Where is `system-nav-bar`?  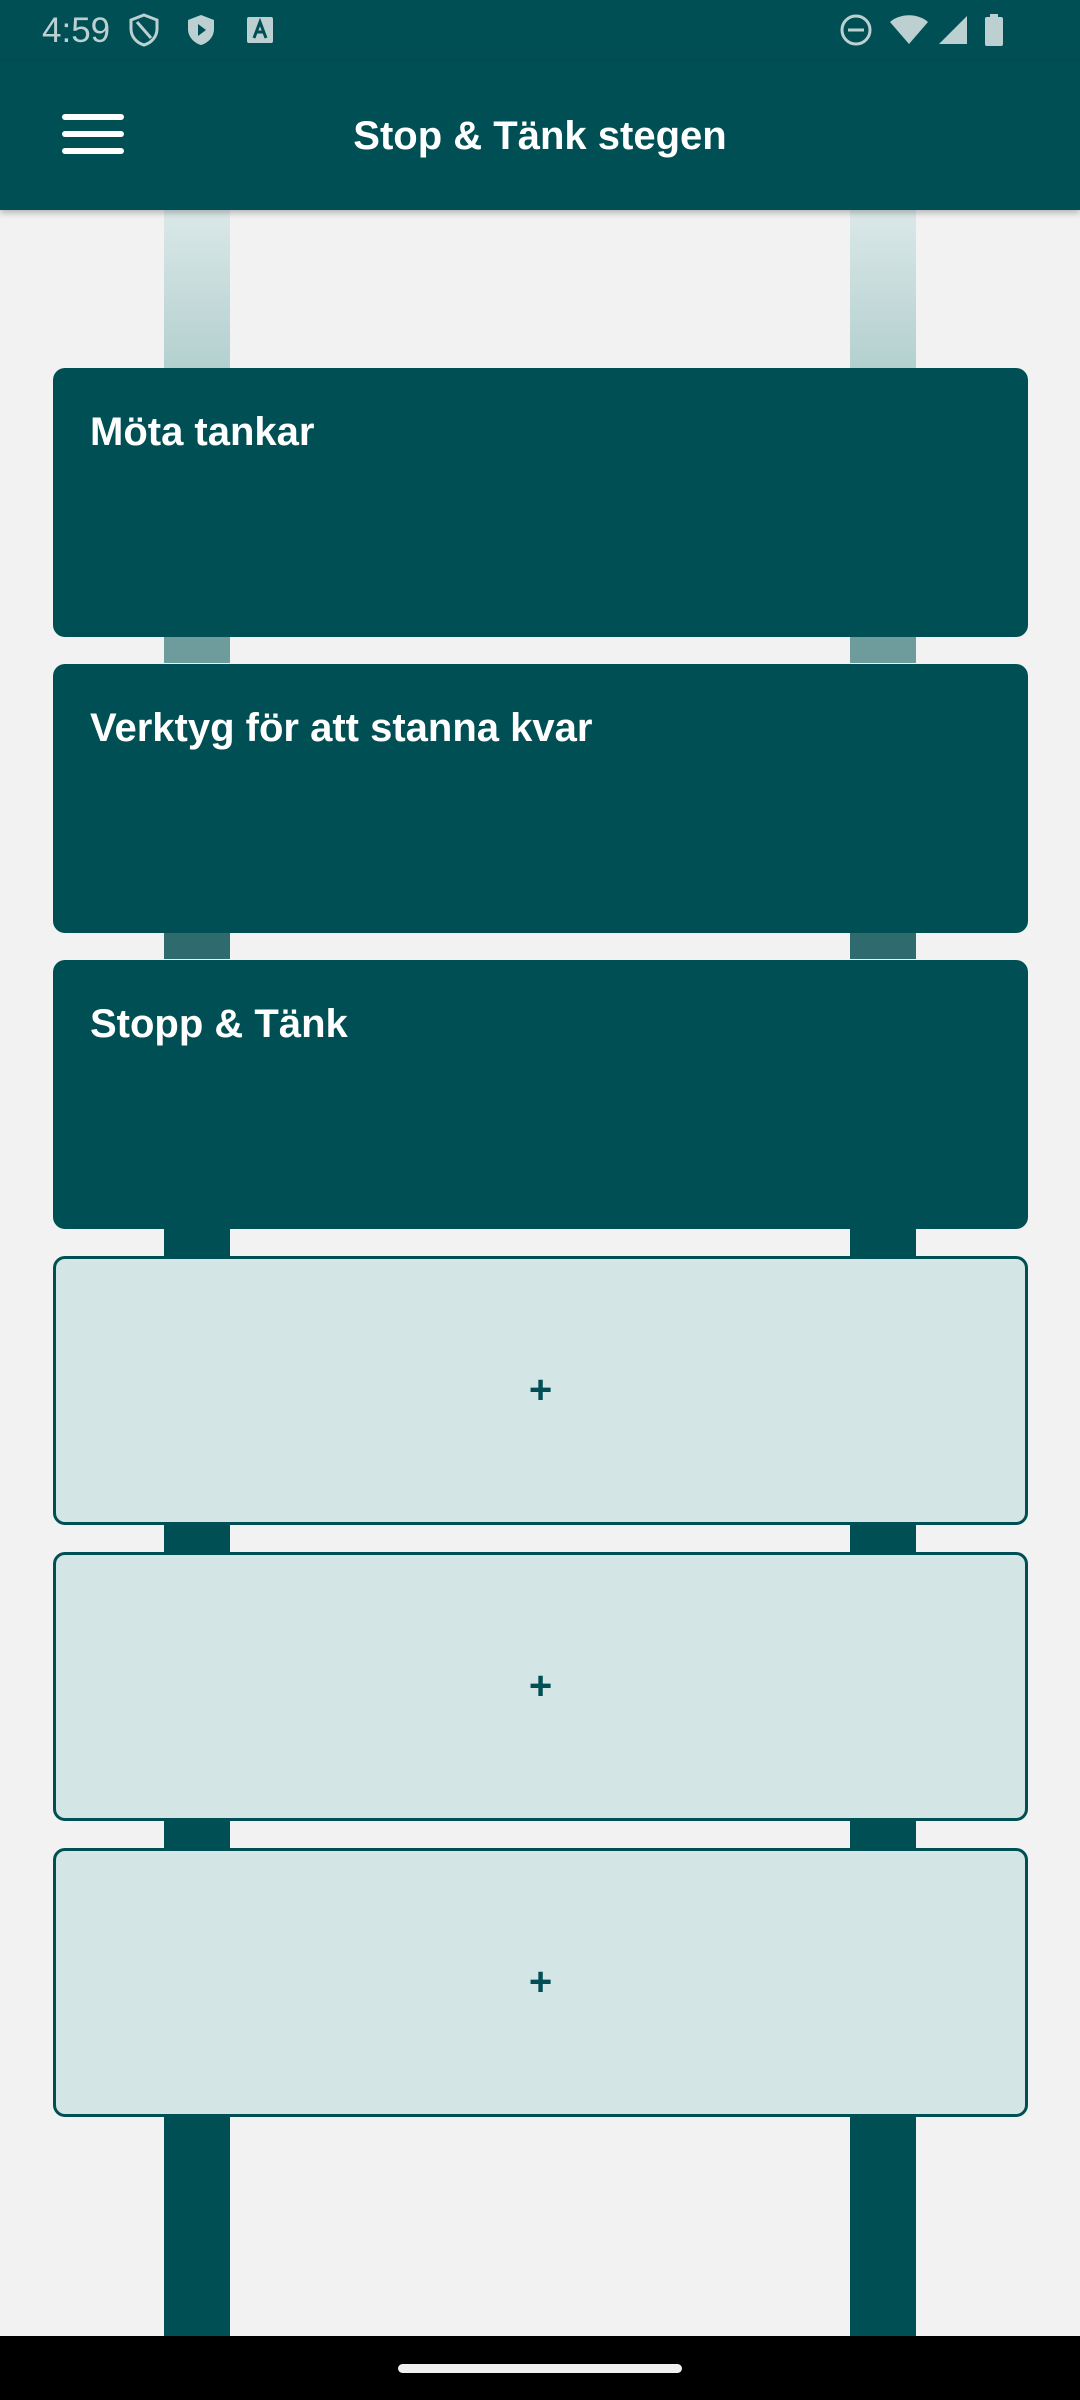
system-nav-bar is located at coordinates (540, 2368).